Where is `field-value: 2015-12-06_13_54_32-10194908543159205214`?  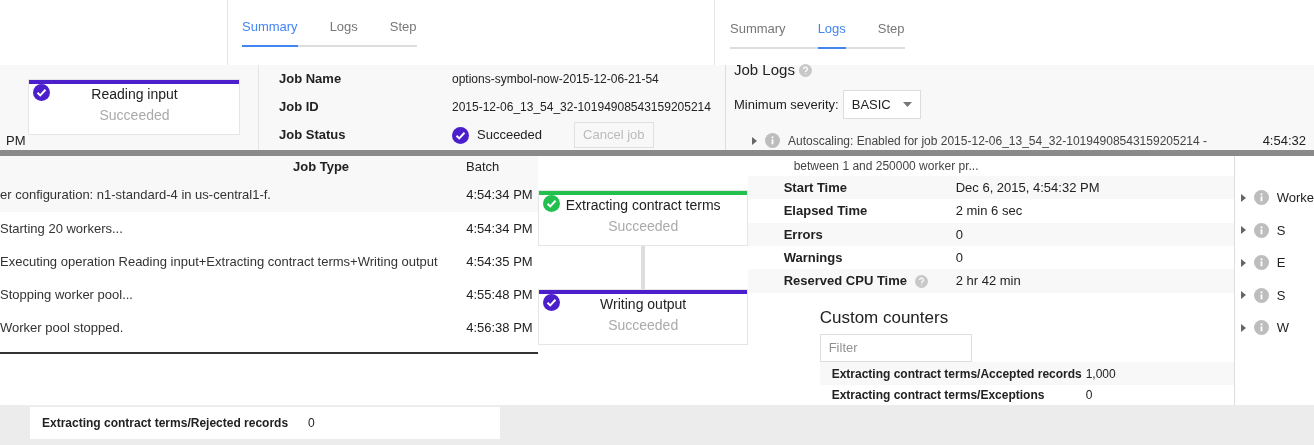 field-value: 2015-12-06_13_54_32-10194908543159205214 is located at coordinates (581, 107).